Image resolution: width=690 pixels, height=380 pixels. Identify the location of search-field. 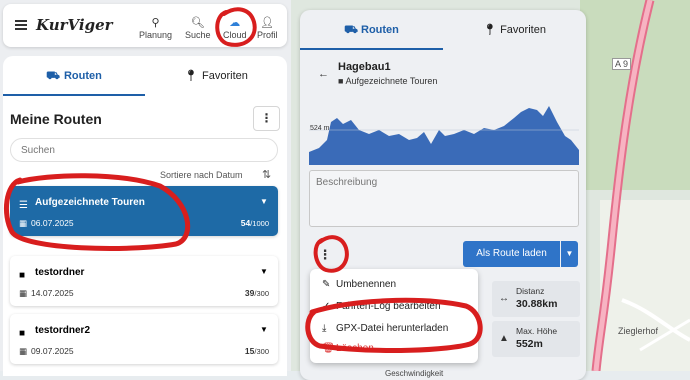
(144, 150).